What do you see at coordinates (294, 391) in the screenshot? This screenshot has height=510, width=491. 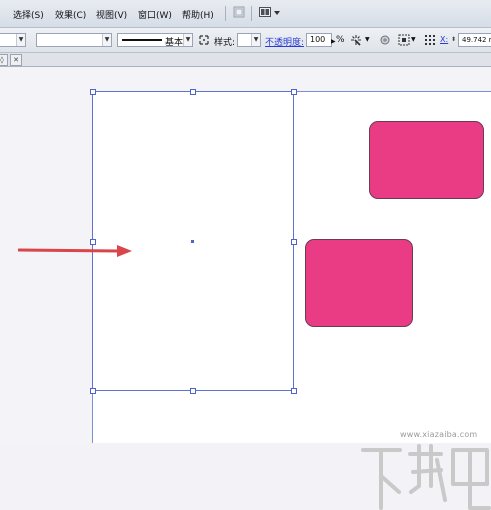 I see `resize-handle-bottom-right` at bounding box center [294, 391].